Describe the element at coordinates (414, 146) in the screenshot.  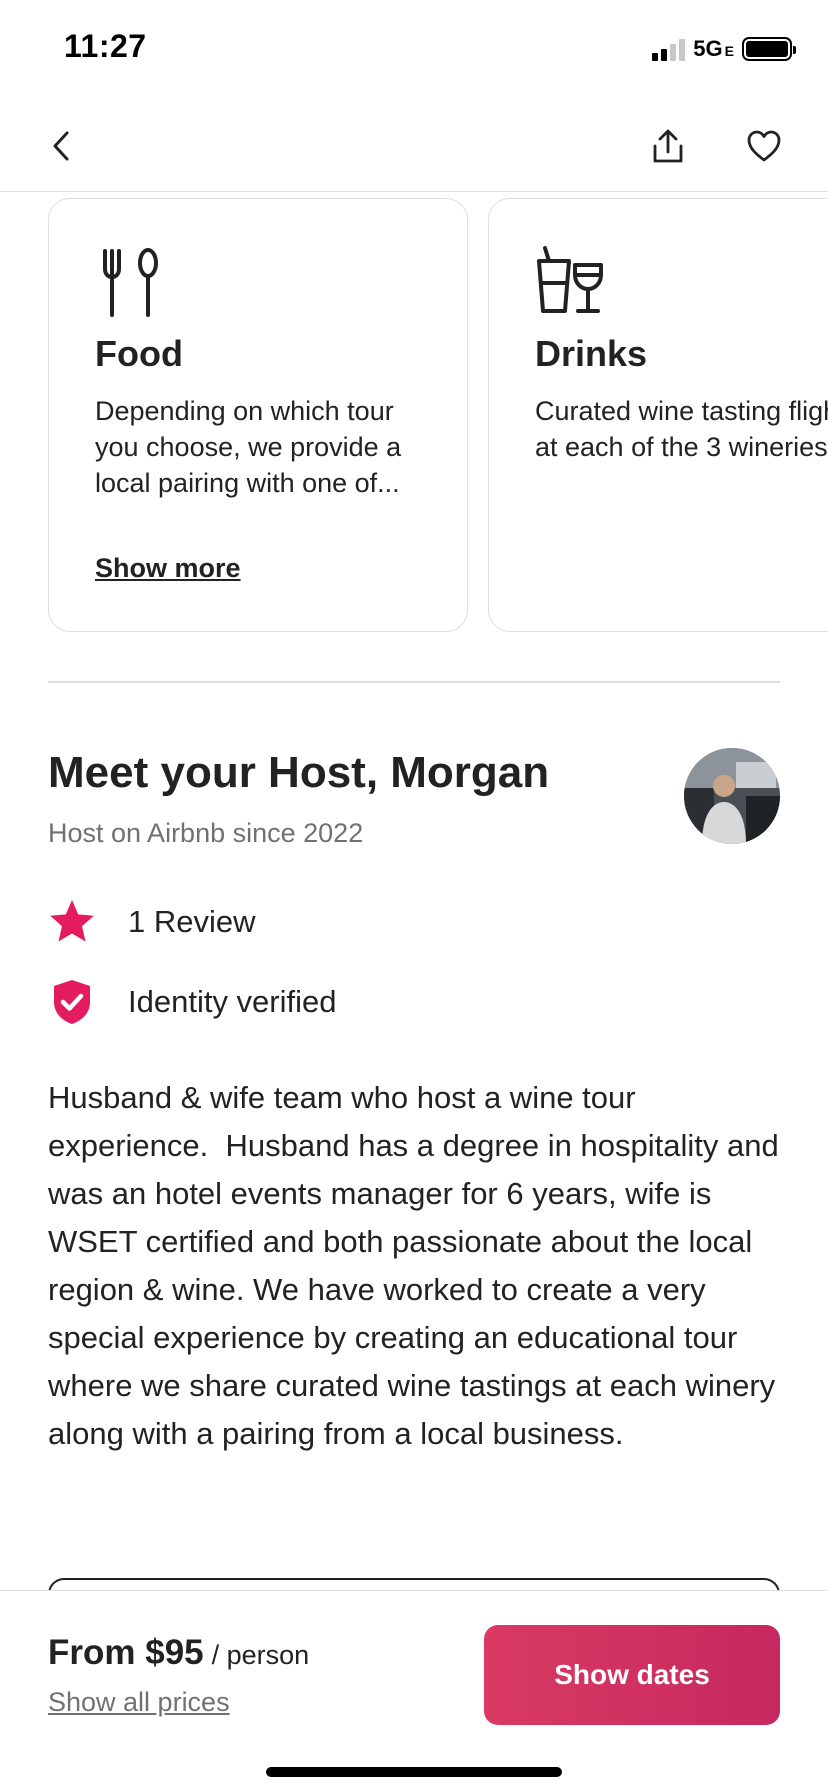
I see `top-nav-bar` at that location.